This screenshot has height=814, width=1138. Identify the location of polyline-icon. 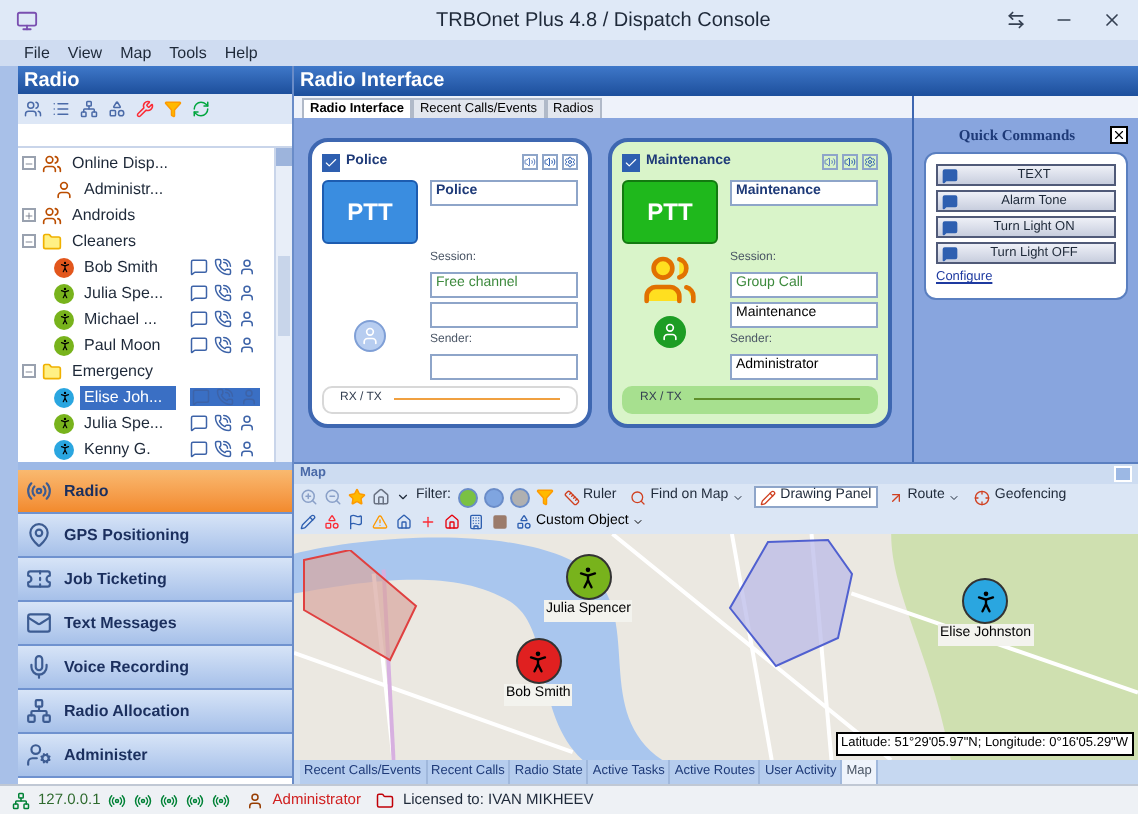
(308, 522).